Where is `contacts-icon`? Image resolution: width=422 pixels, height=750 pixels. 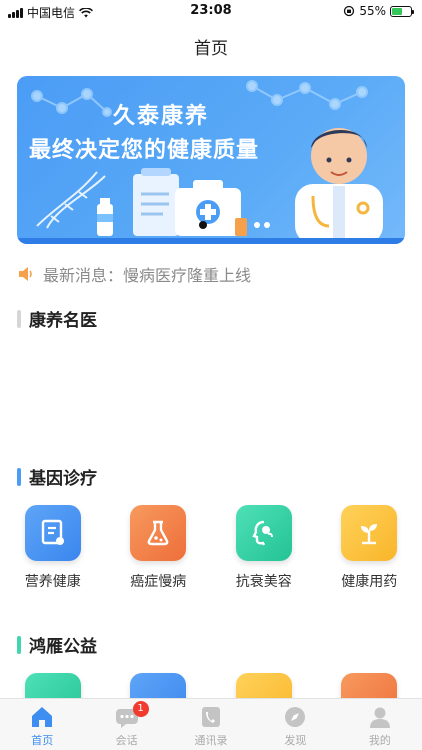 contacts-icon is located at coordinates (211, 717).